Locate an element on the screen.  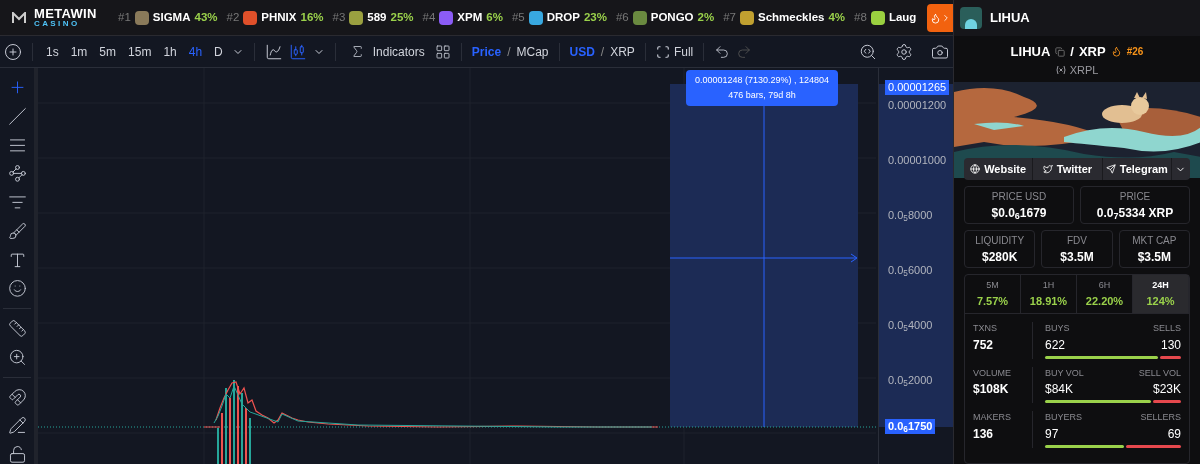
stat-value: 97 is located at coordinates (1052, 434).